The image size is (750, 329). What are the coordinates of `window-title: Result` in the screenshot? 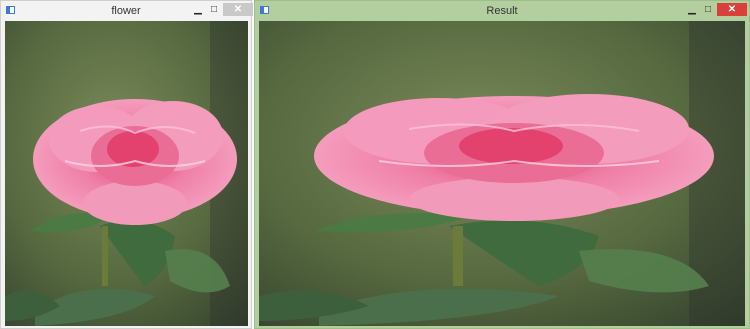 It's located at (502, 11).